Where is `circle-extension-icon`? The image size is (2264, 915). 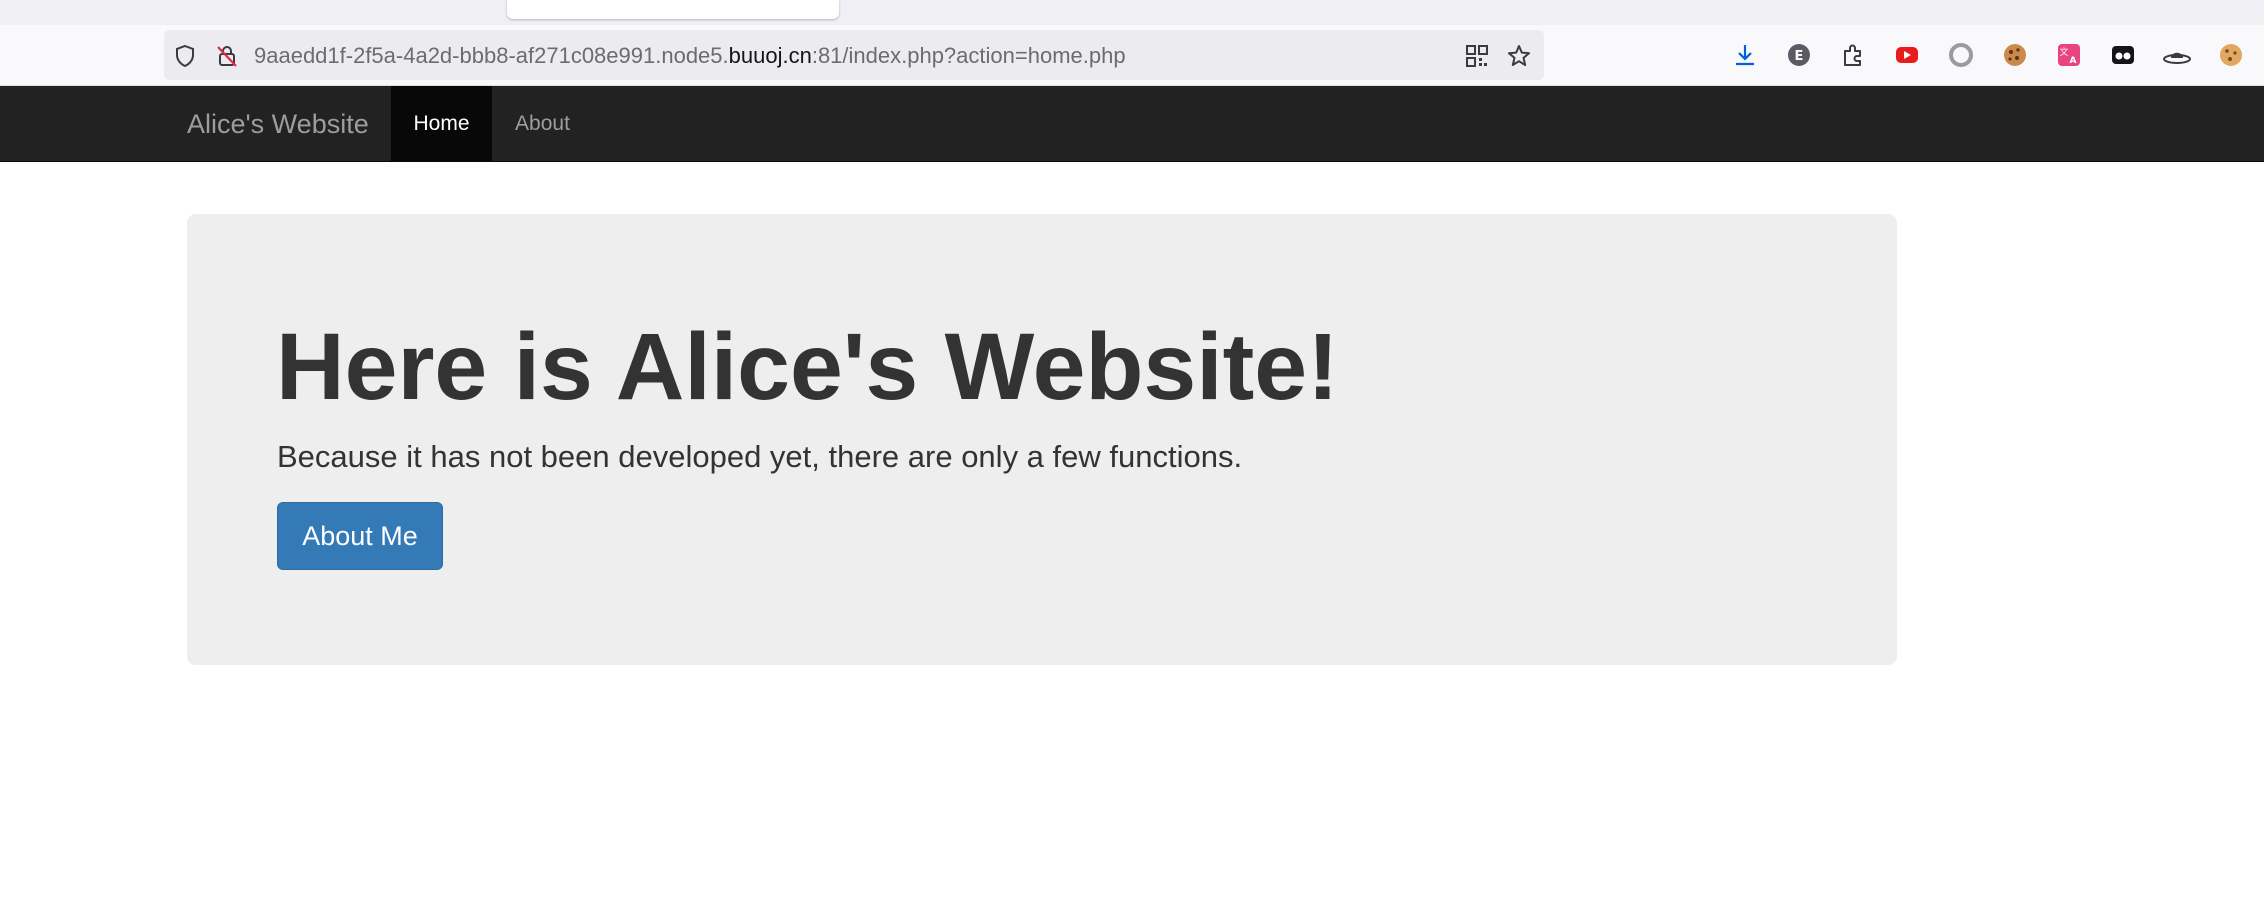
circle-extension-icon is located at coordinates (1961, 55).